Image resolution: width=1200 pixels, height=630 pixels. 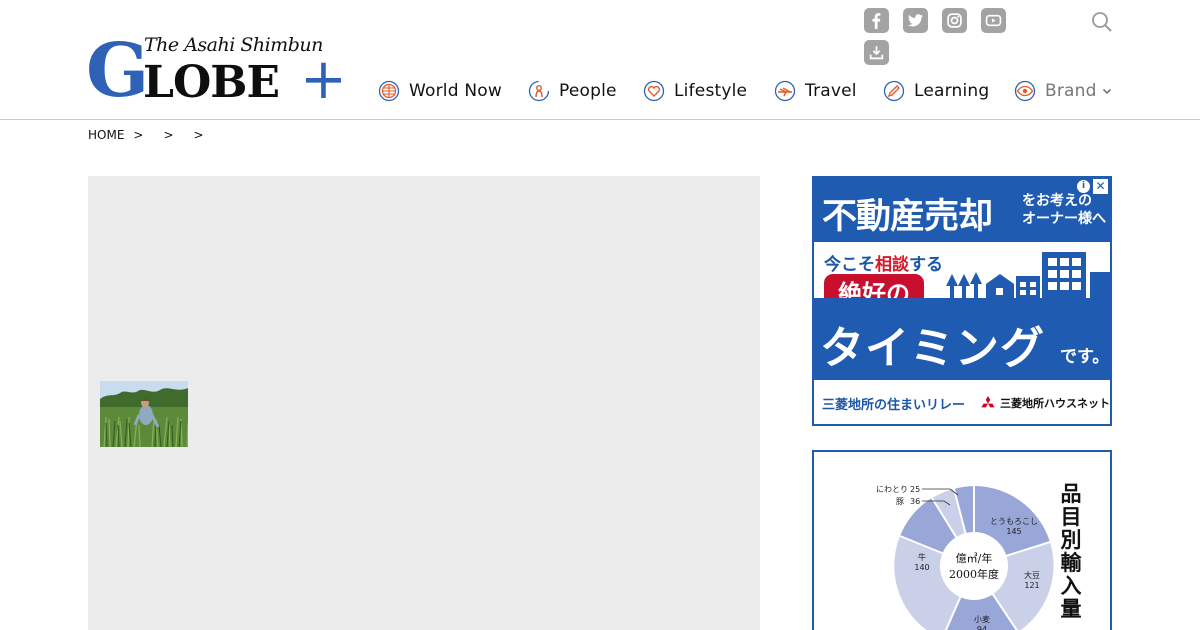 I want to click on nav-item-world-now: World Now, so click(x=440, y=91).